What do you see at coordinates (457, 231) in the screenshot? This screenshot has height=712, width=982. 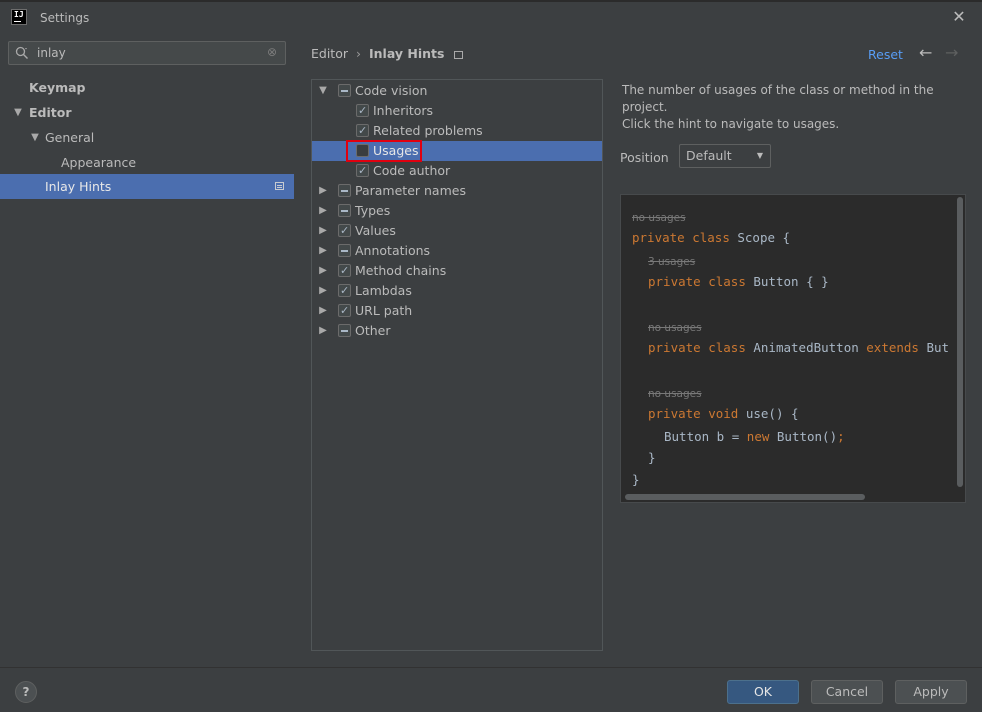 I see `tree-row-values: ▶ Values` at bounding box center [457, 231].